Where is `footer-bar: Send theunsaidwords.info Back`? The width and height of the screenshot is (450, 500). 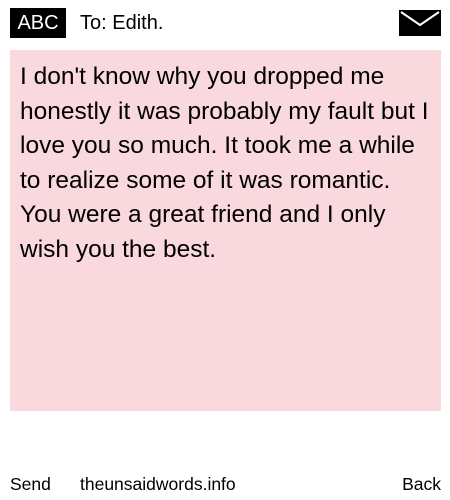
footer-bar: Send theunsaidwords.info Back is located at coordinates (225, 484).